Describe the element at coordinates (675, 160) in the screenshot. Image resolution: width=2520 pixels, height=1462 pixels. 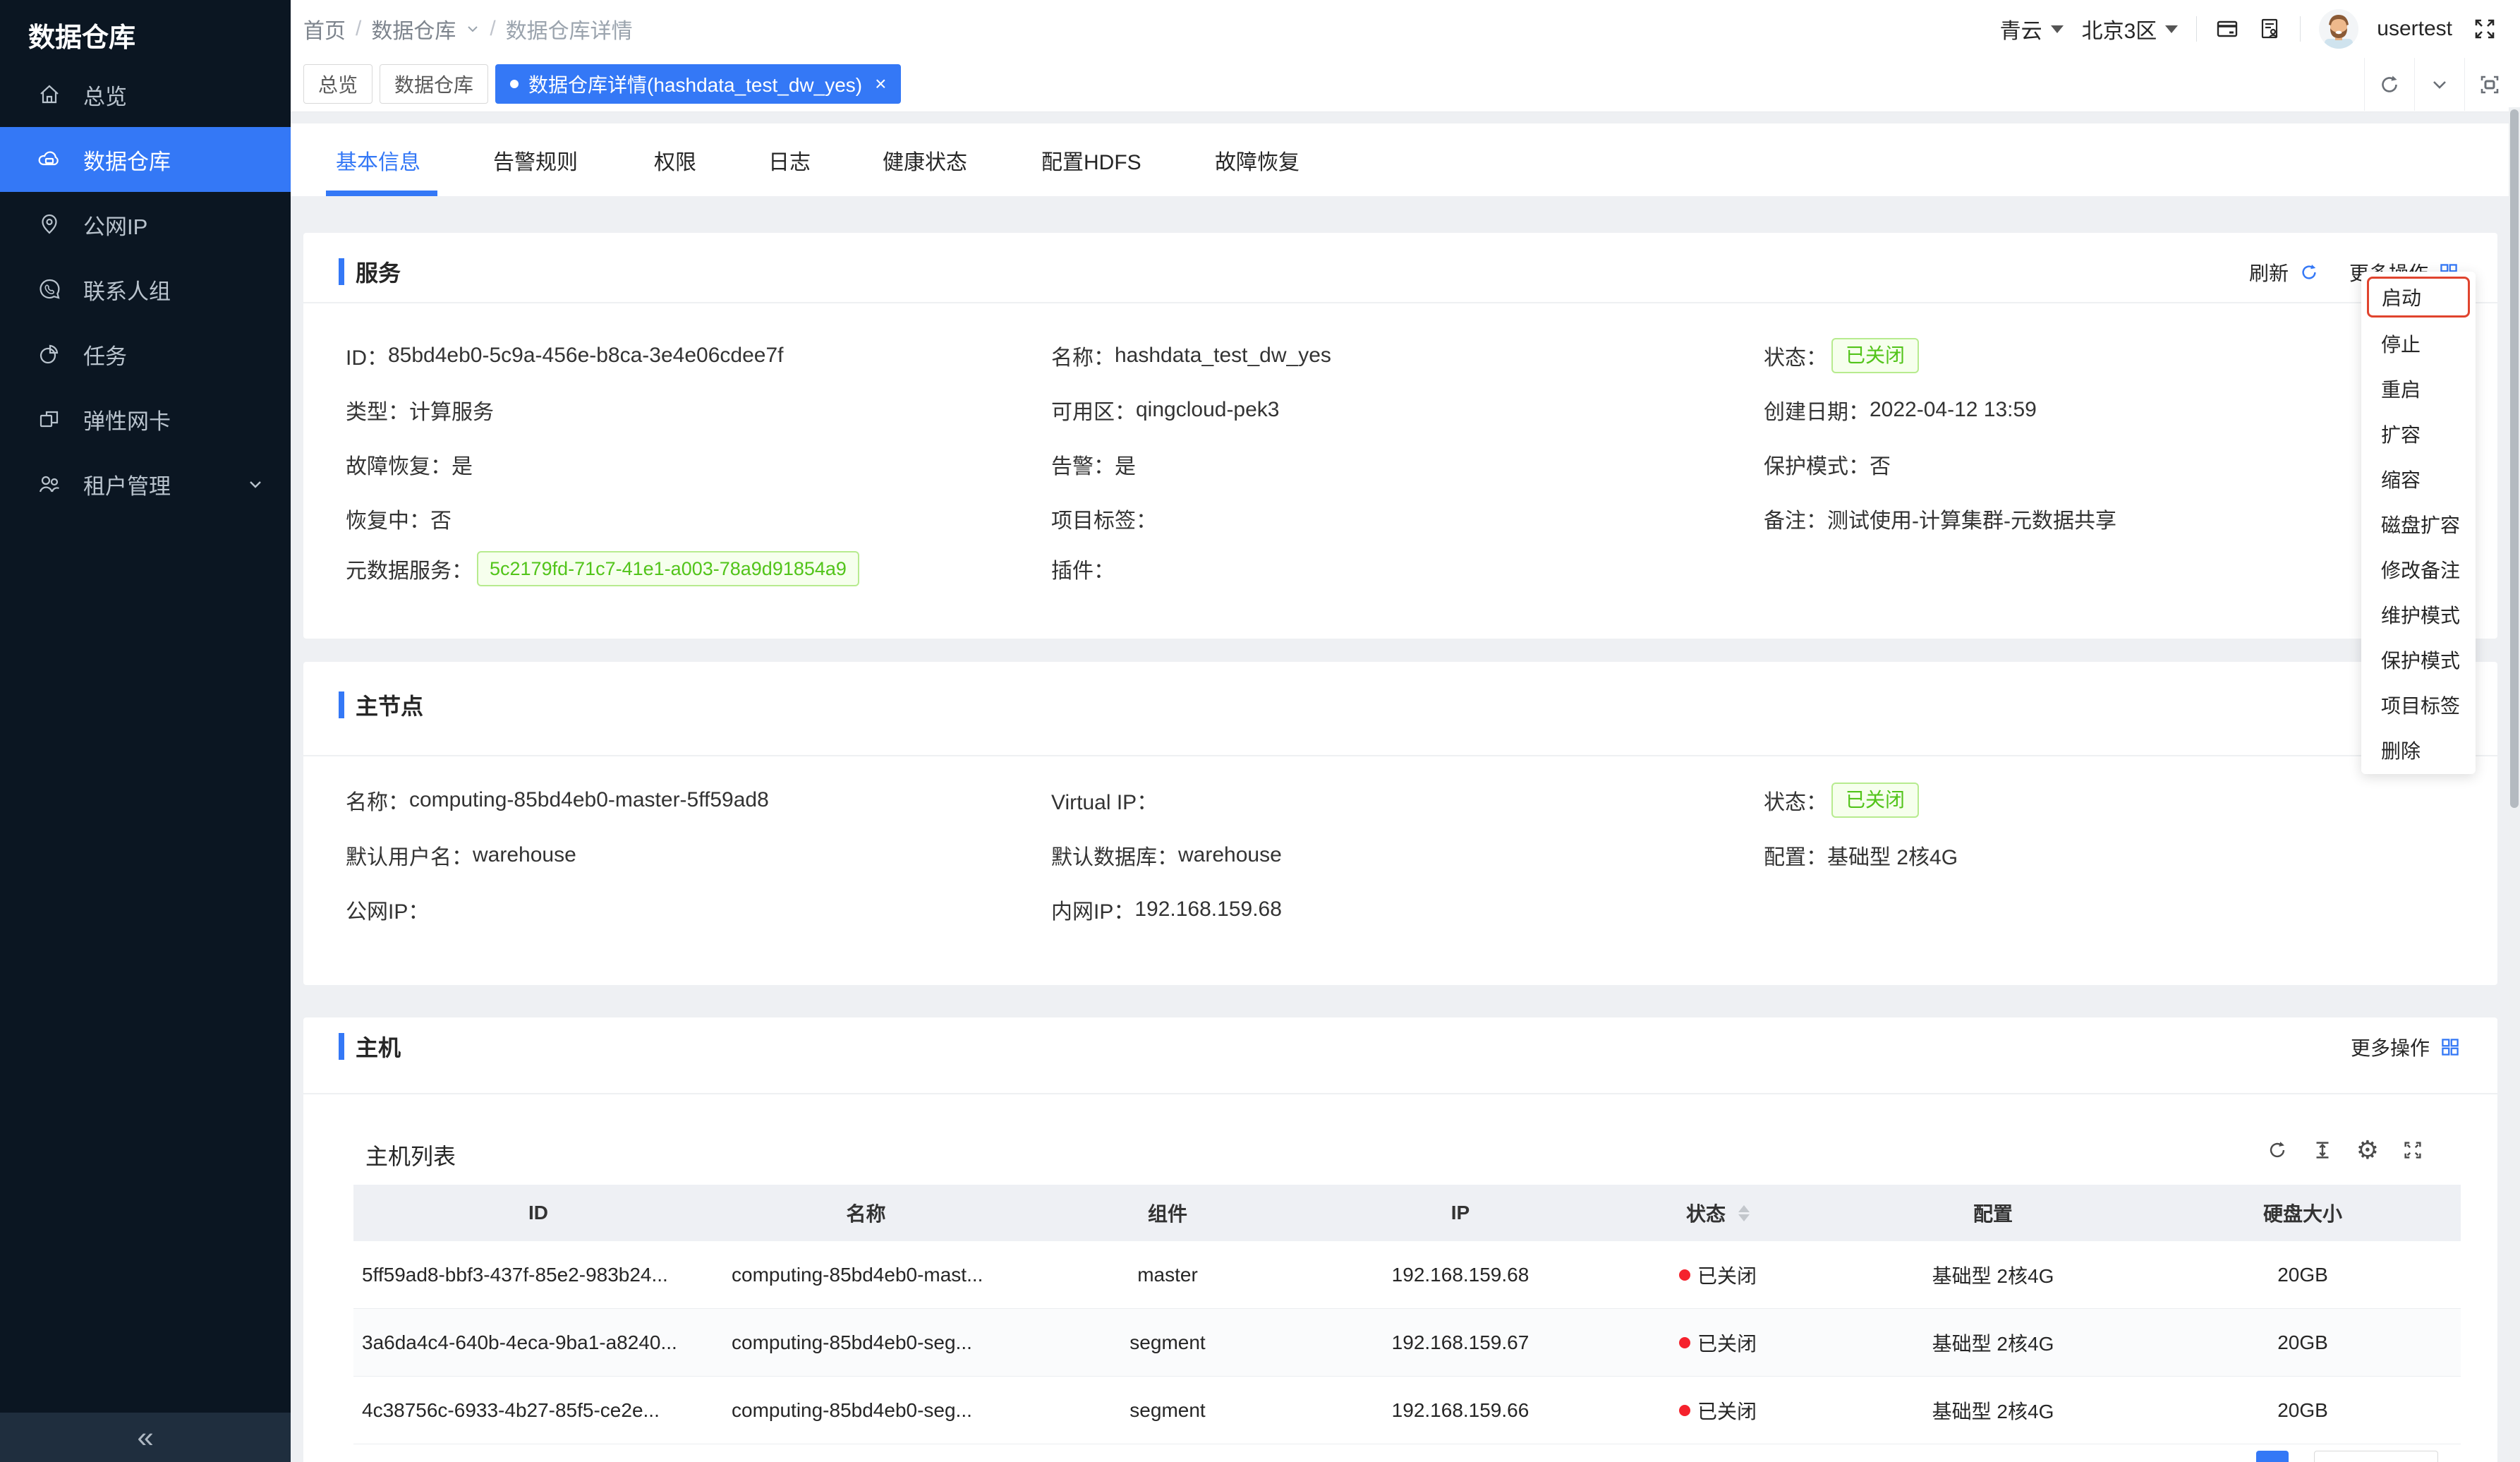
I see `tab-permissions: 权限` at that location.